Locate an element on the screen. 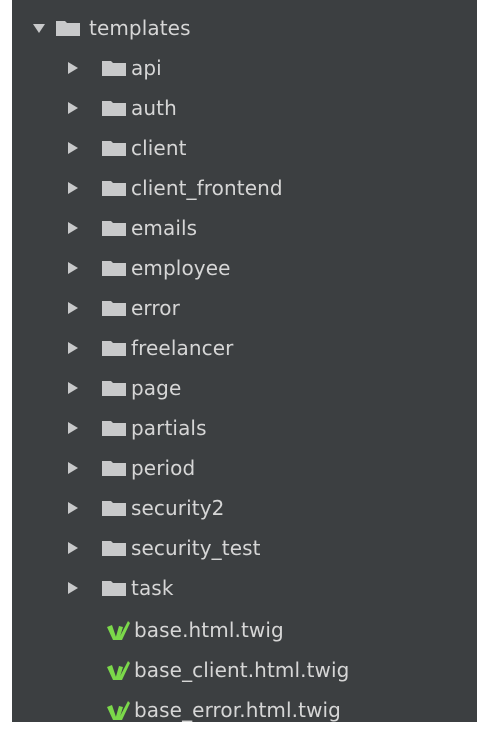 The height and width of the screenshot is (740, 477). expand-arrow-down-icon is located at coordinates (39, 28).